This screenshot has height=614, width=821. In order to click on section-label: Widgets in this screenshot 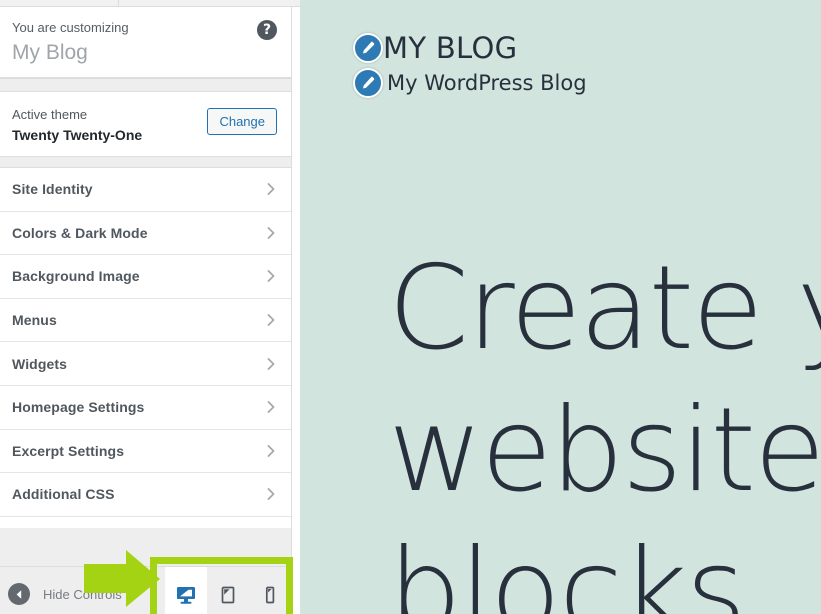, I will do `click(40, 363)`.